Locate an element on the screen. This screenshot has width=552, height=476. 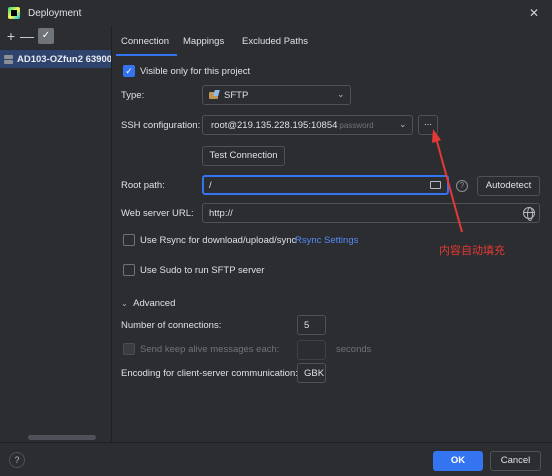
advanced-title: Advanced is located at coordinates (154, 303).